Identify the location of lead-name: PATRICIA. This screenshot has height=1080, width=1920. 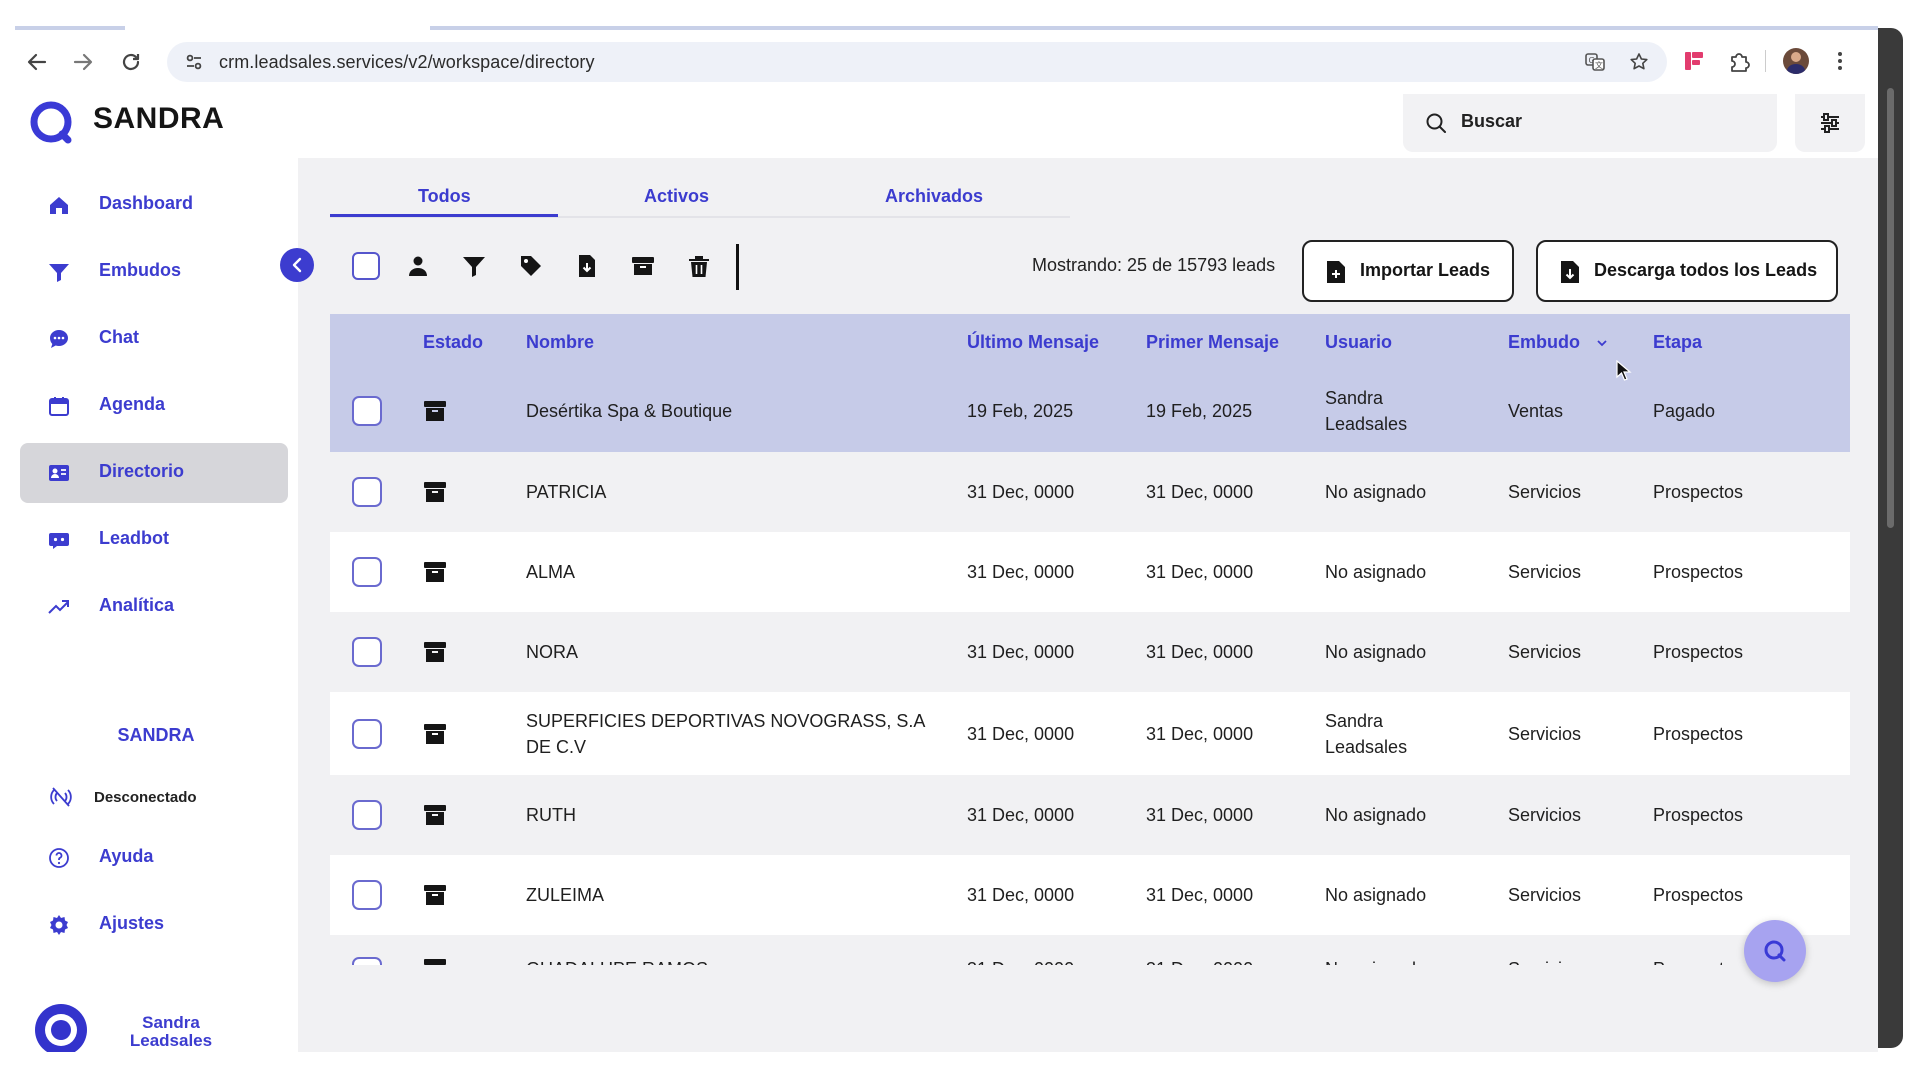
(566, 492).